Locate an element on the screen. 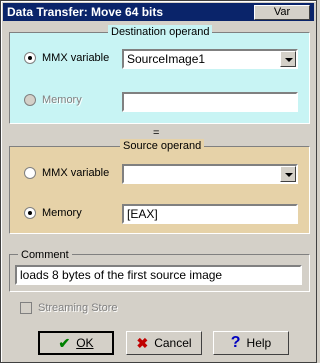 The image size is (320, 363). source-mmx-radio is located at coordinates (30, 173).